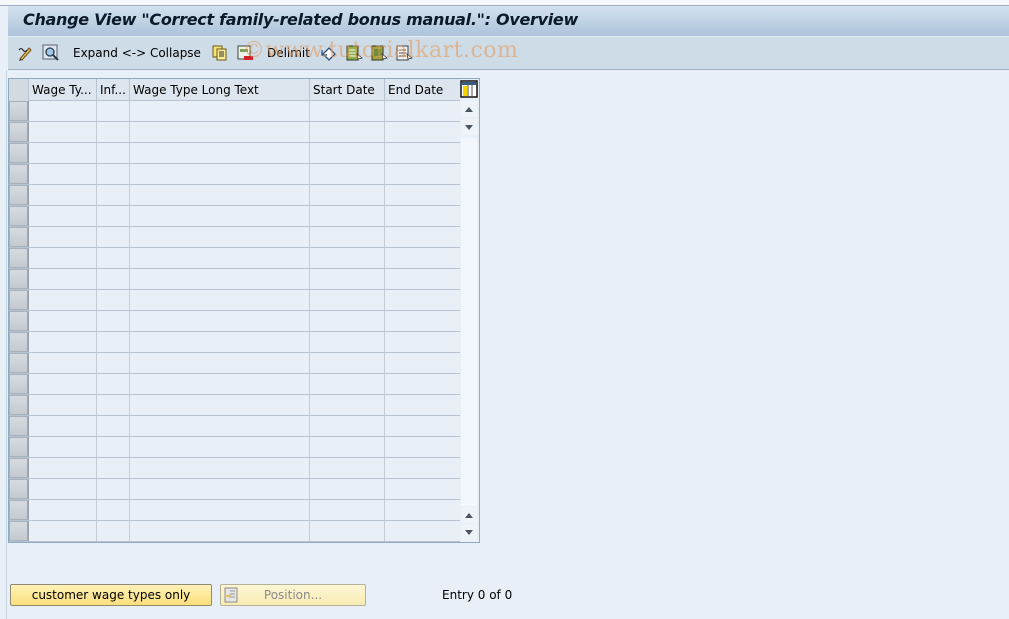 Image resolution: width=1009 pixels, height=619 pixels. I want to click on column-header-wage-type-long-text: Wage Type Long Text, so click(220, 90).